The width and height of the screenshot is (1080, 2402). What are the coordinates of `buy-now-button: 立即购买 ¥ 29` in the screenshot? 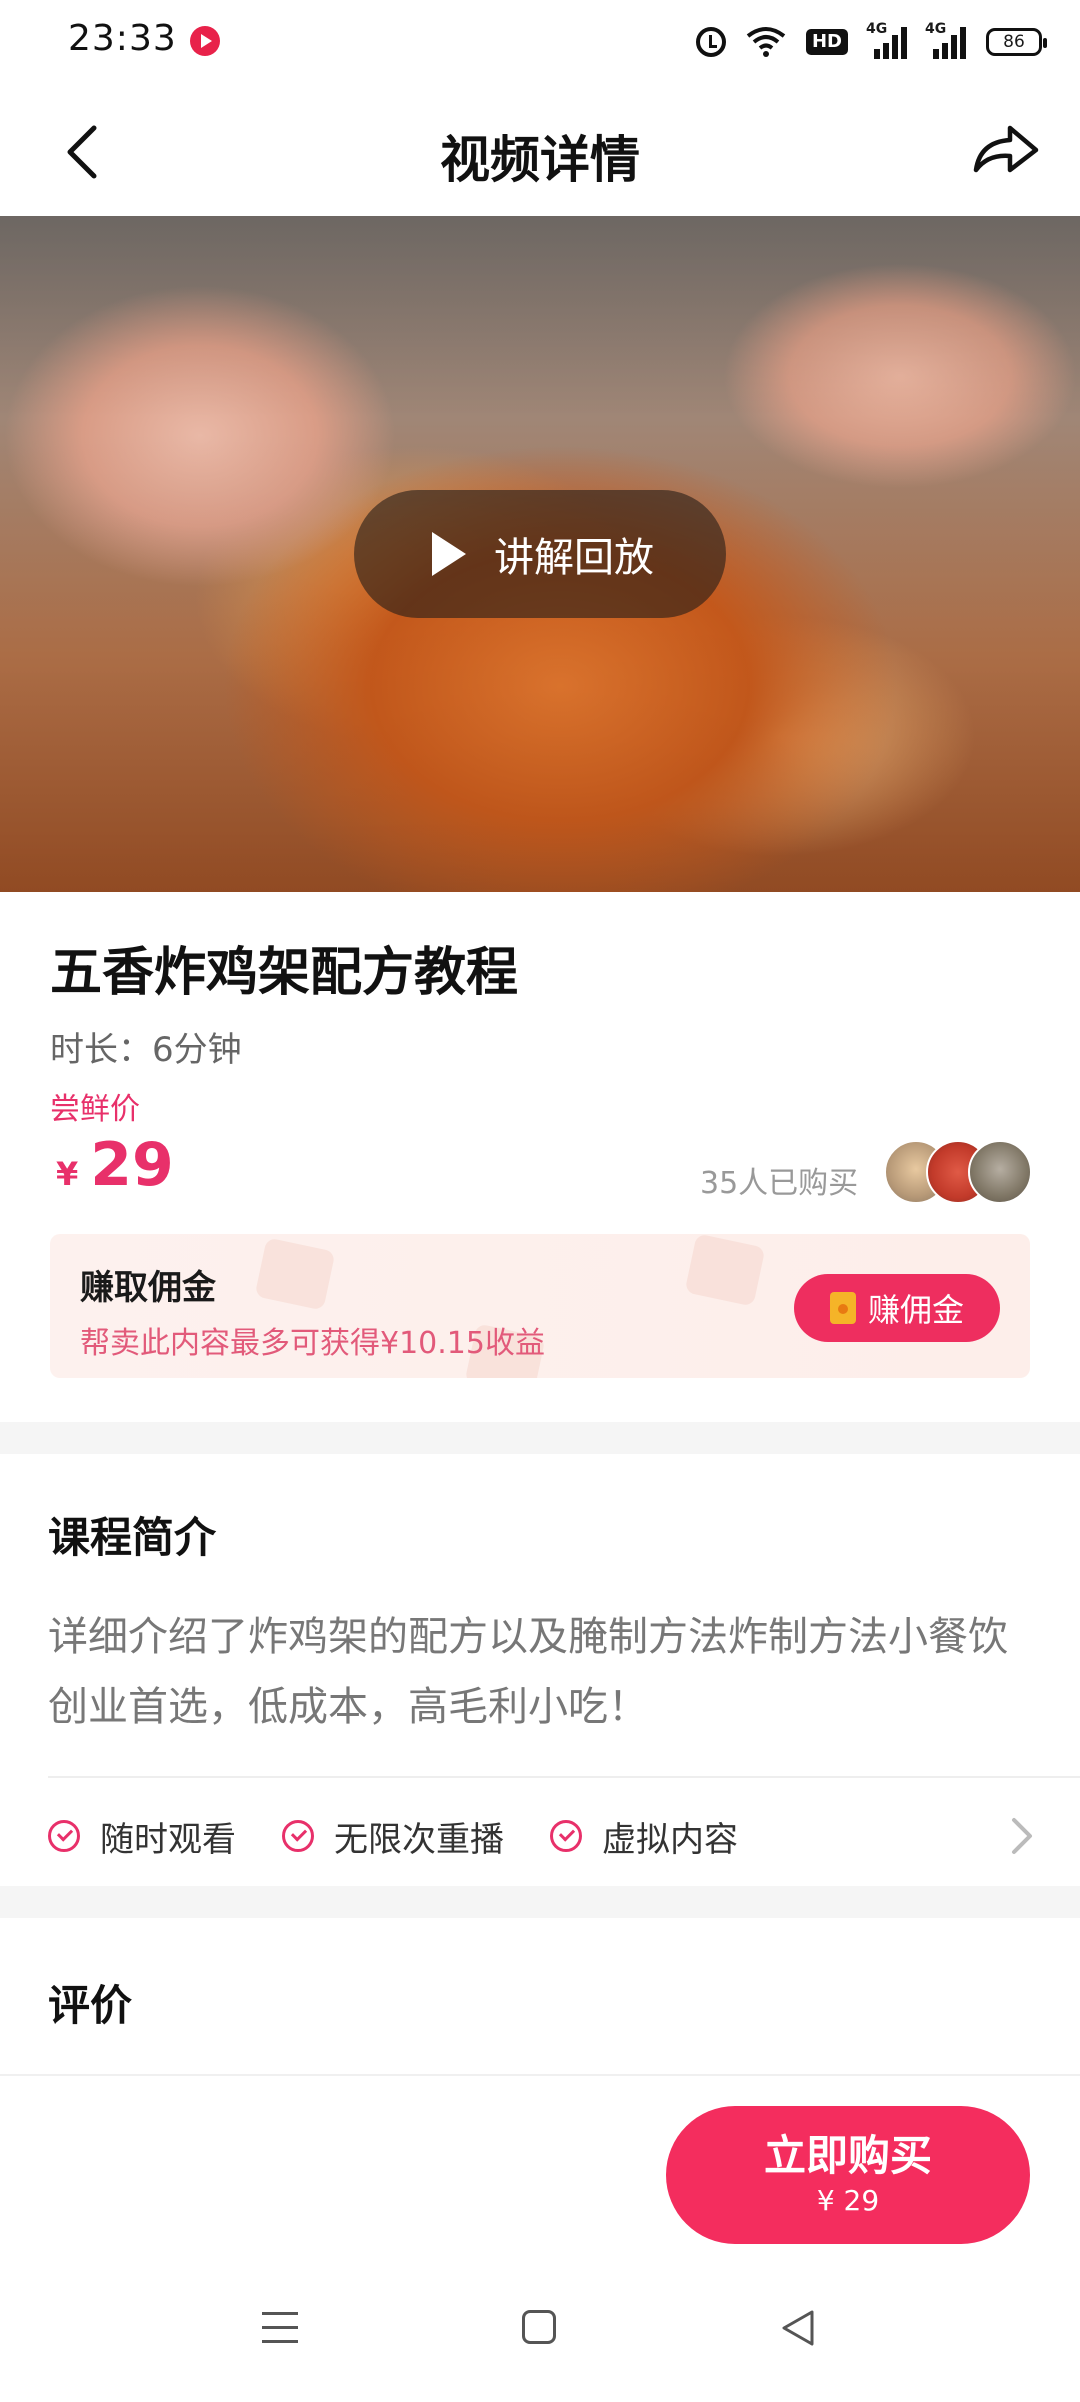 It's located at (848, 2175).